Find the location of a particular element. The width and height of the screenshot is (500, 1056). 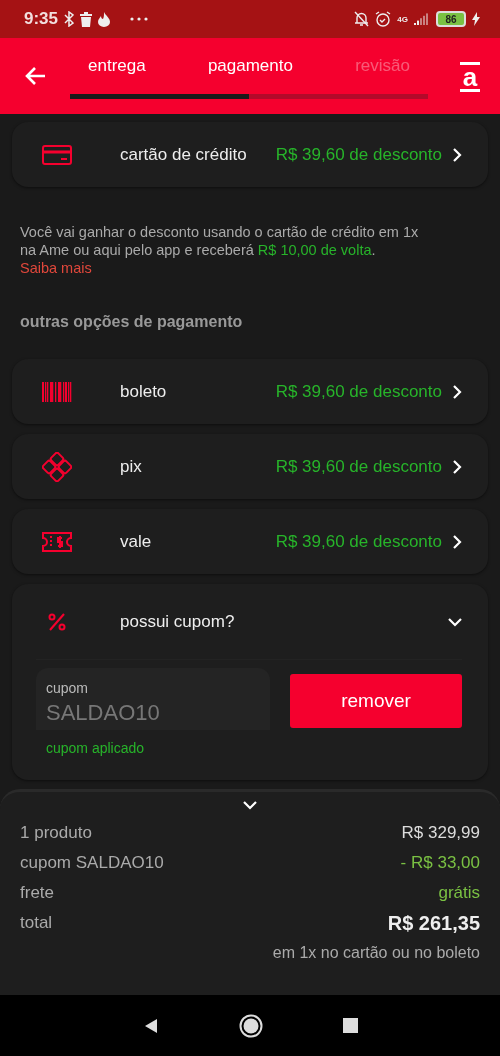

section-title: outras opções de pagamento is located at coordinates (132, 322).